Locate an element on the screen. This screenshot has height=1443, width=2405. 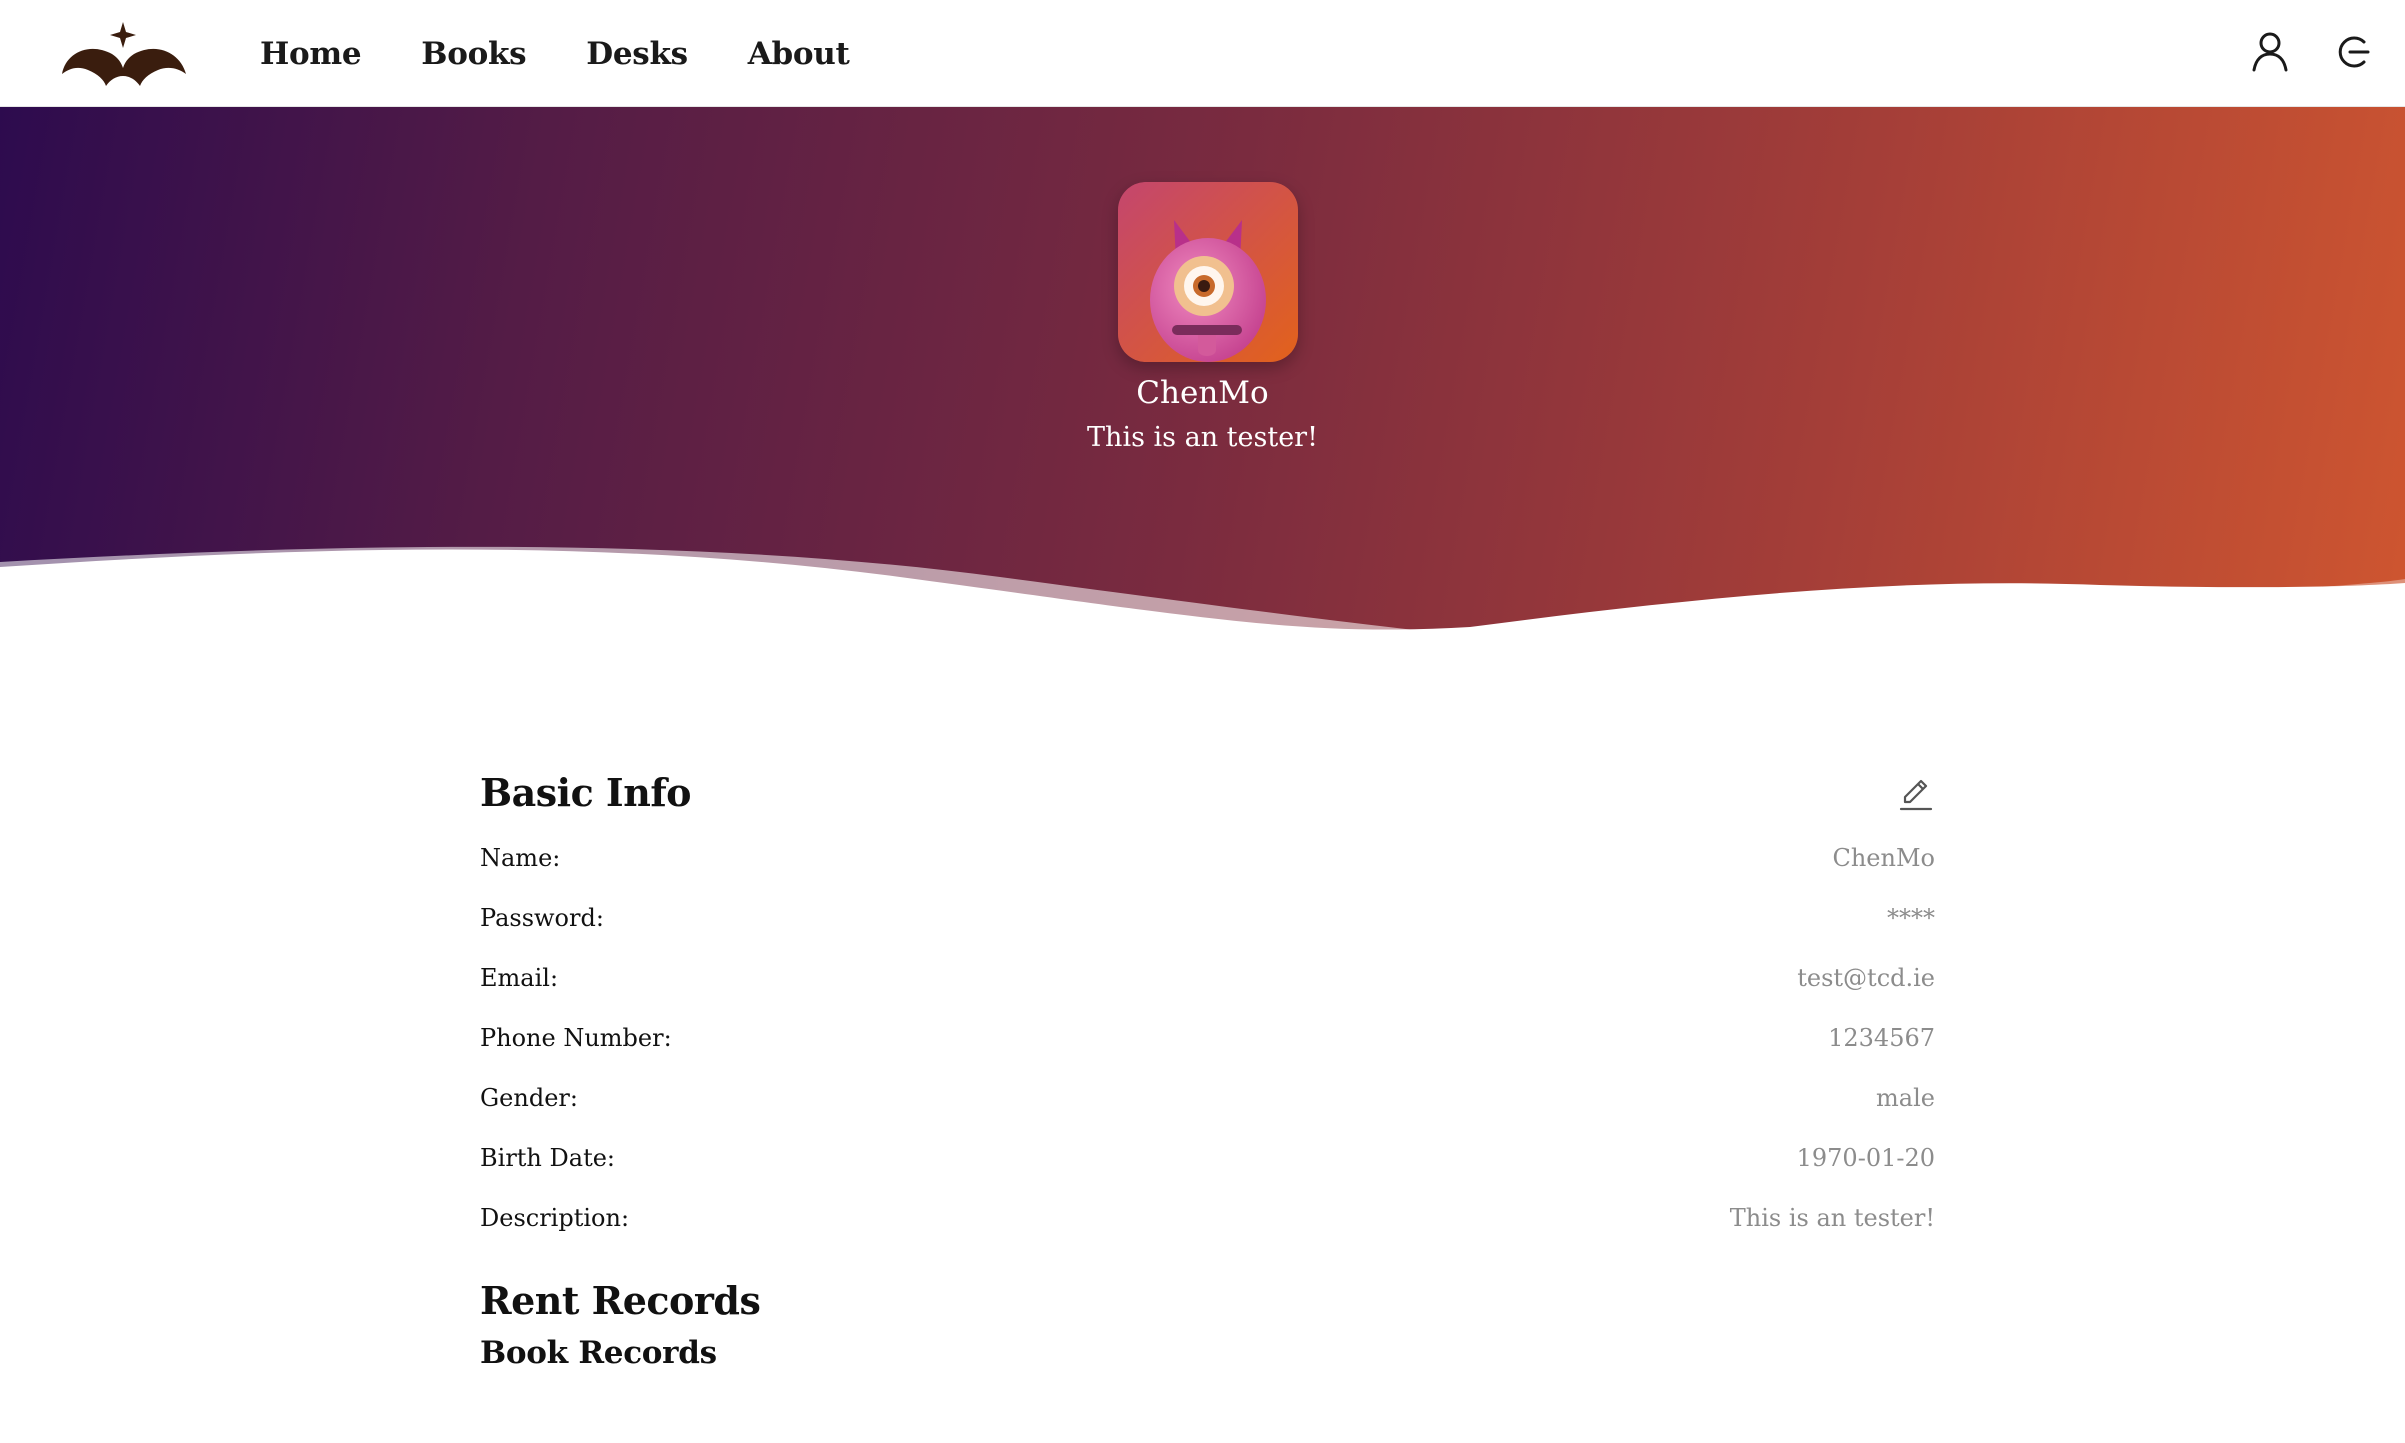
basic-info-title: Basic Info is located at coordinates (586, 792).